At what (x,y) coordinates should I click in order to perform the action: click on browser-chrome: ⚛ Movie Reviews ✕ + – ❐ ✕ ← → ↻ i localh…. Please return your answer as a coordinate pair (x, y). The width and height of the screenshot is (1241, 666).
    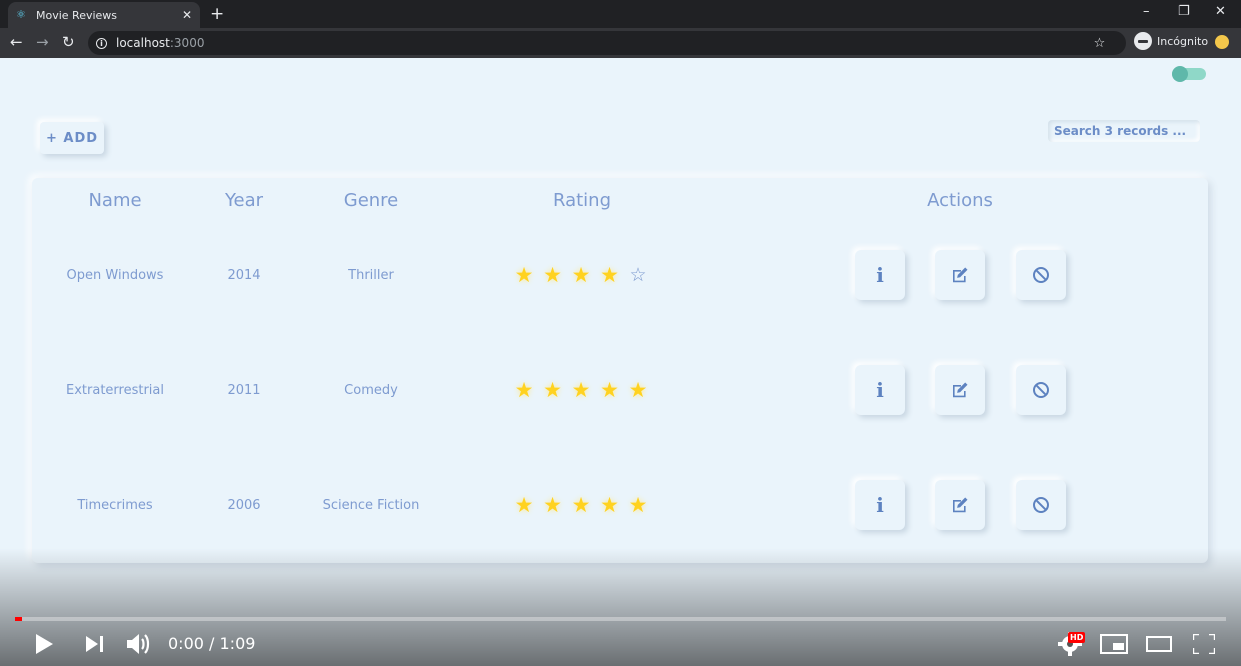
    Looking at the image, I should click on (620, 29).